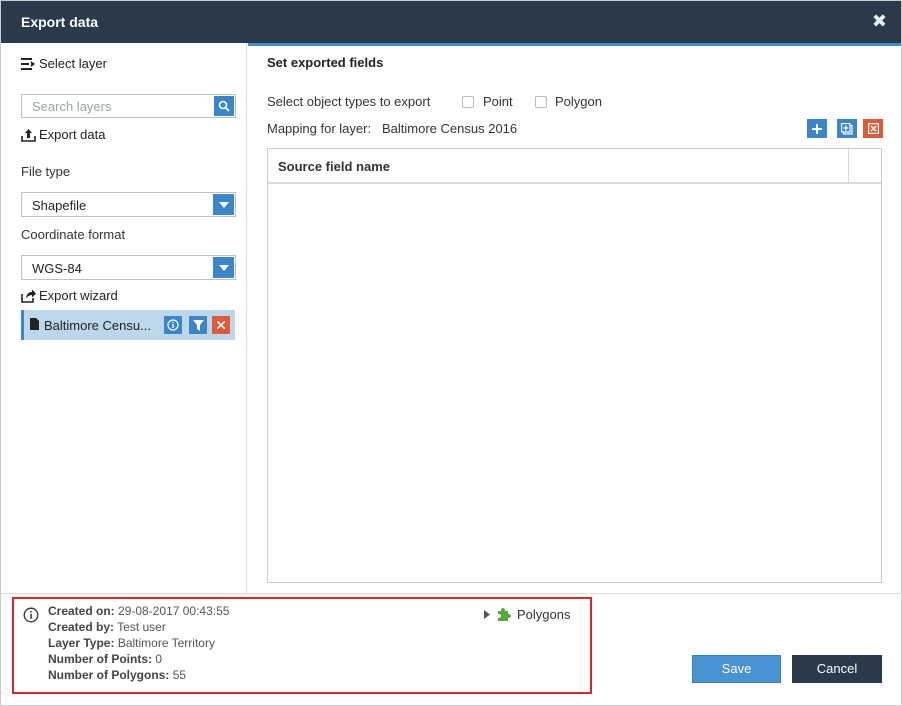 The image size is (902, 706). Describe the element at coordinates (541, 102) in the screenshot. I see `polygon-checkbox` at that location.